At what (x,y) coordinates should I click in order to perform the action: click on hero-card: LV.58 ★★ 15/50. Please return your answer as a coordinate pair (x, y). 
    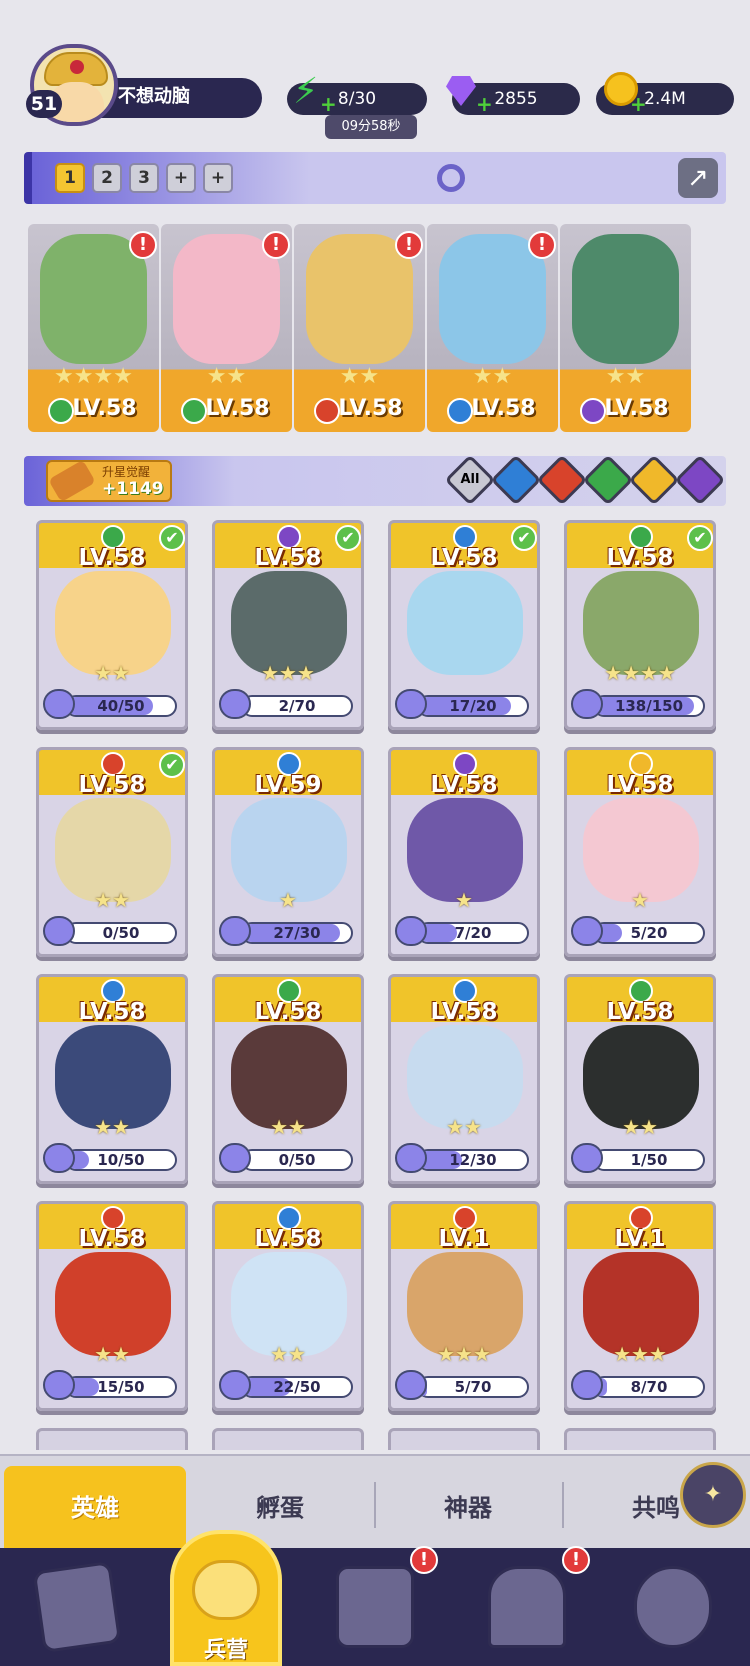
    Looking at the image, I should click on (112, 1306).